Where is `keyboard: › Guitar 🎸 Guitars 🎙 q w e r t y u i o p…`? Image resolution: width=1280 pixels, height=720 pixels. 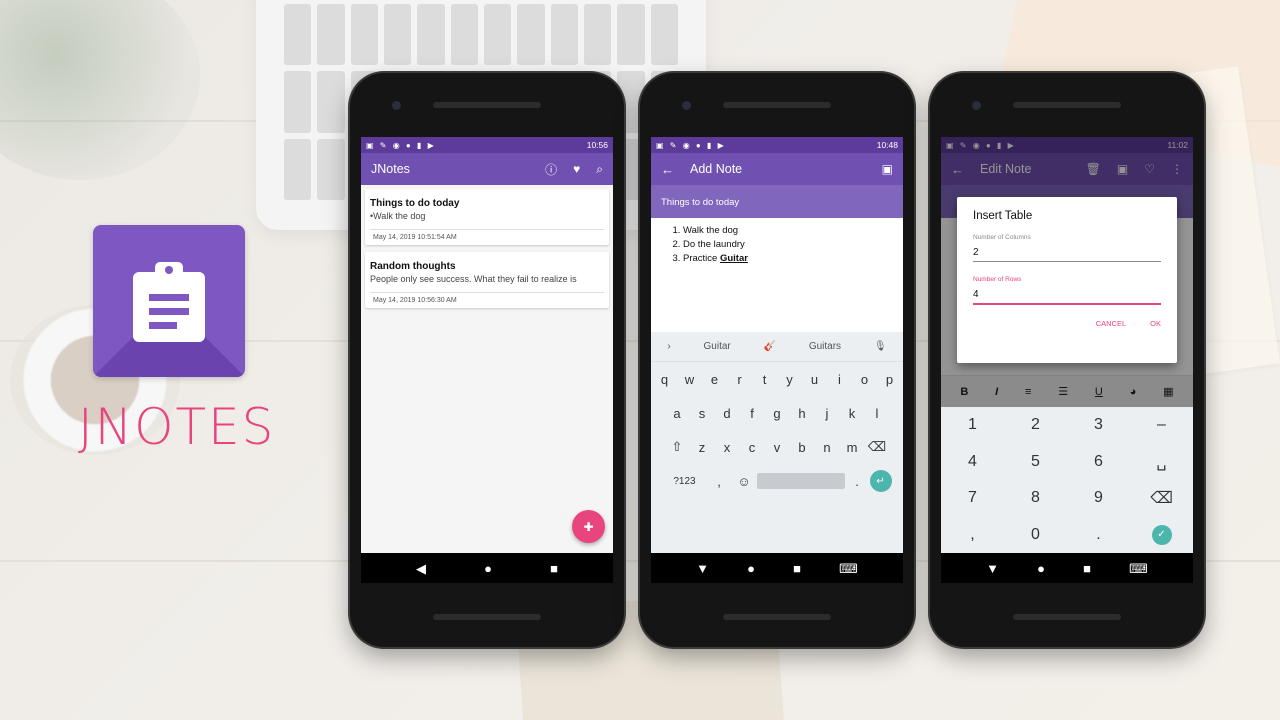
keyboard: › Guitar 🎸 Guitars 🎙 q w e r t y u i o p… is located at coordinates (777, 442).